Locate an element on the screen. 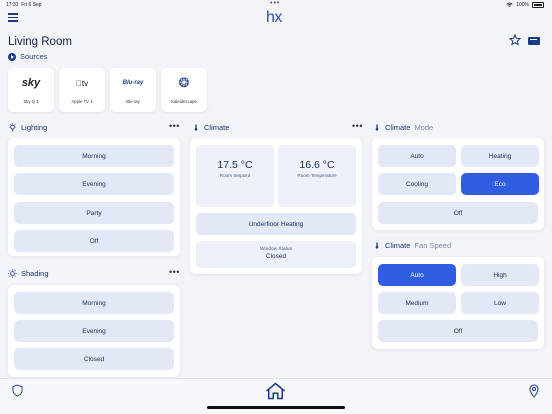 The image size is (552, 414). fan-option-medium: Medium is located at coordinates (417, 303).